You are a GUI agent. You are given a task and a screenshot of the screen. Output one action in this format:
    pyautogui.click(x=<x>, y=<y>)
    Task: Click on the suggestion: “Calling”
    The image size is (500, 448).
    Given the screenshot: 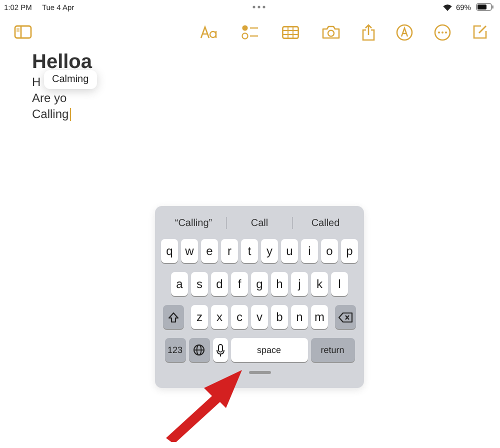 What is the action you would take?
    pyautogui.click(x=193, y=223)
    